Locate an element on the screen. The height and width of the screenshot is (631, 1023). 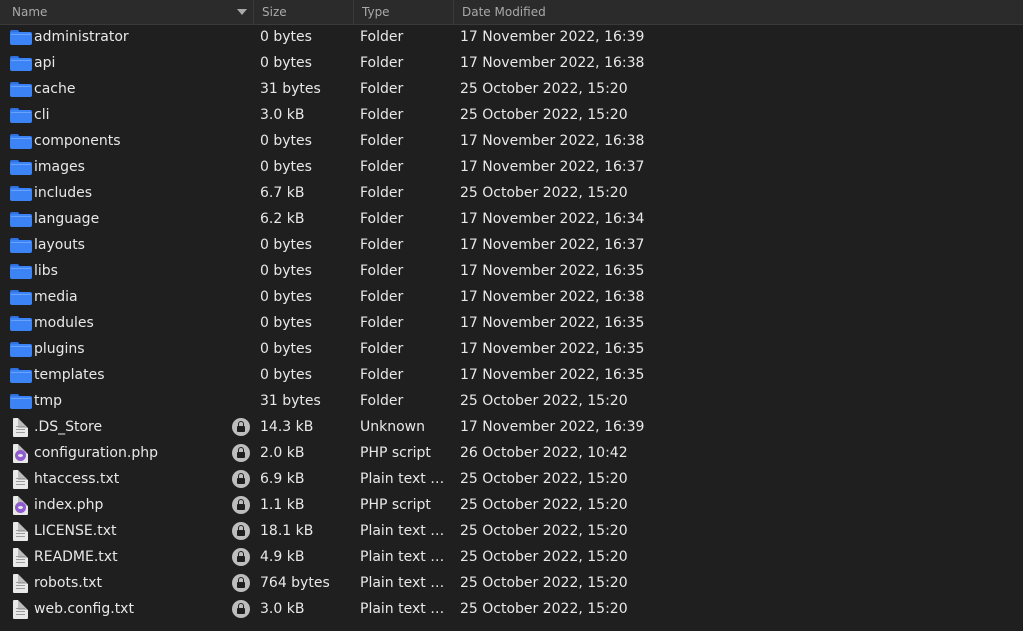
file-name: web.config.txt is located at coordinates (84, 609).